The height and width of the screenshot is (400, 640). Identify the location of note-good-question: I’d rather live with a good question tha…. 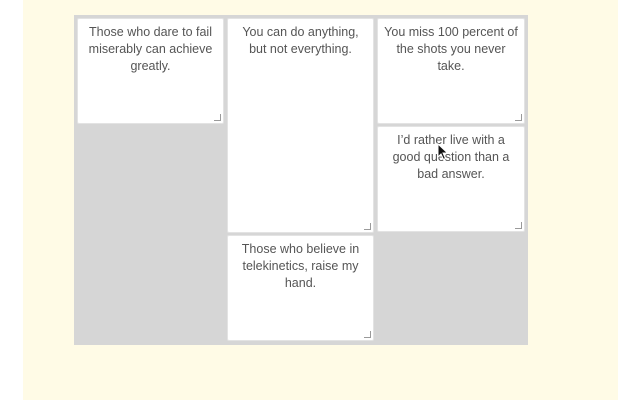
(451, 179).